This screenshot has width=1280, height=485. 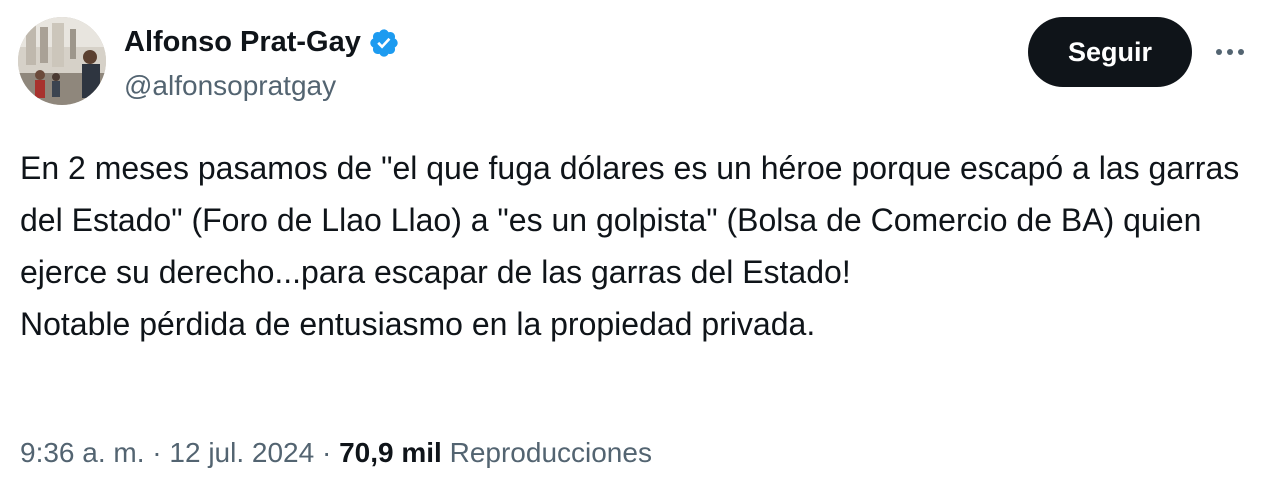 I want to click on tweet-time: 9:36 a. m., so click(x=82, y=452).